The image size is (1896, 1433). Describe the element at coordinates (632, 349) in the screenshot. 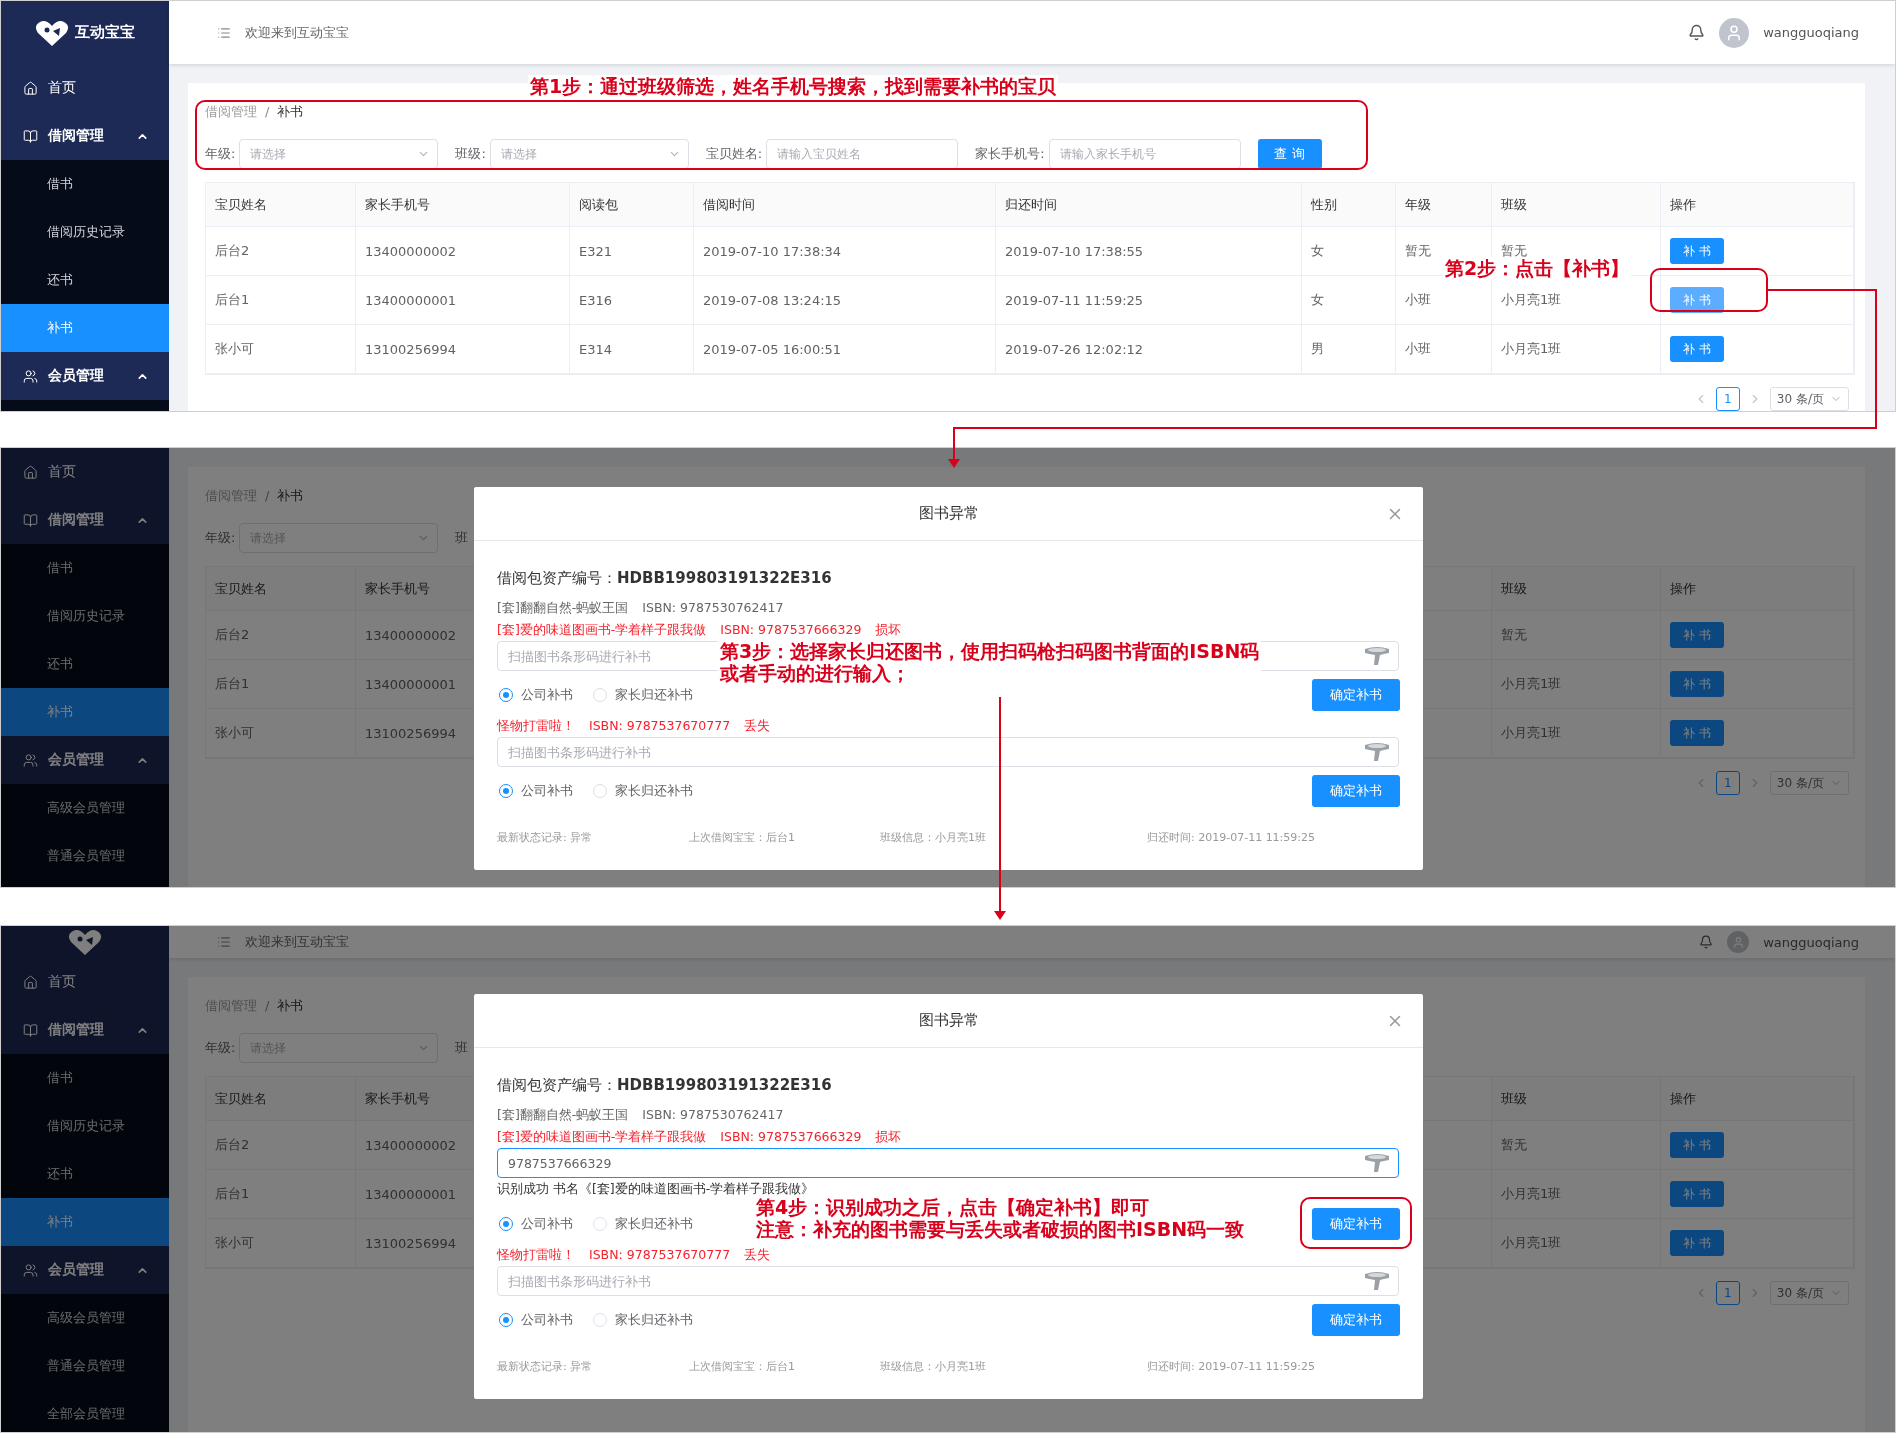

I see `table-cell: E314` at that location.